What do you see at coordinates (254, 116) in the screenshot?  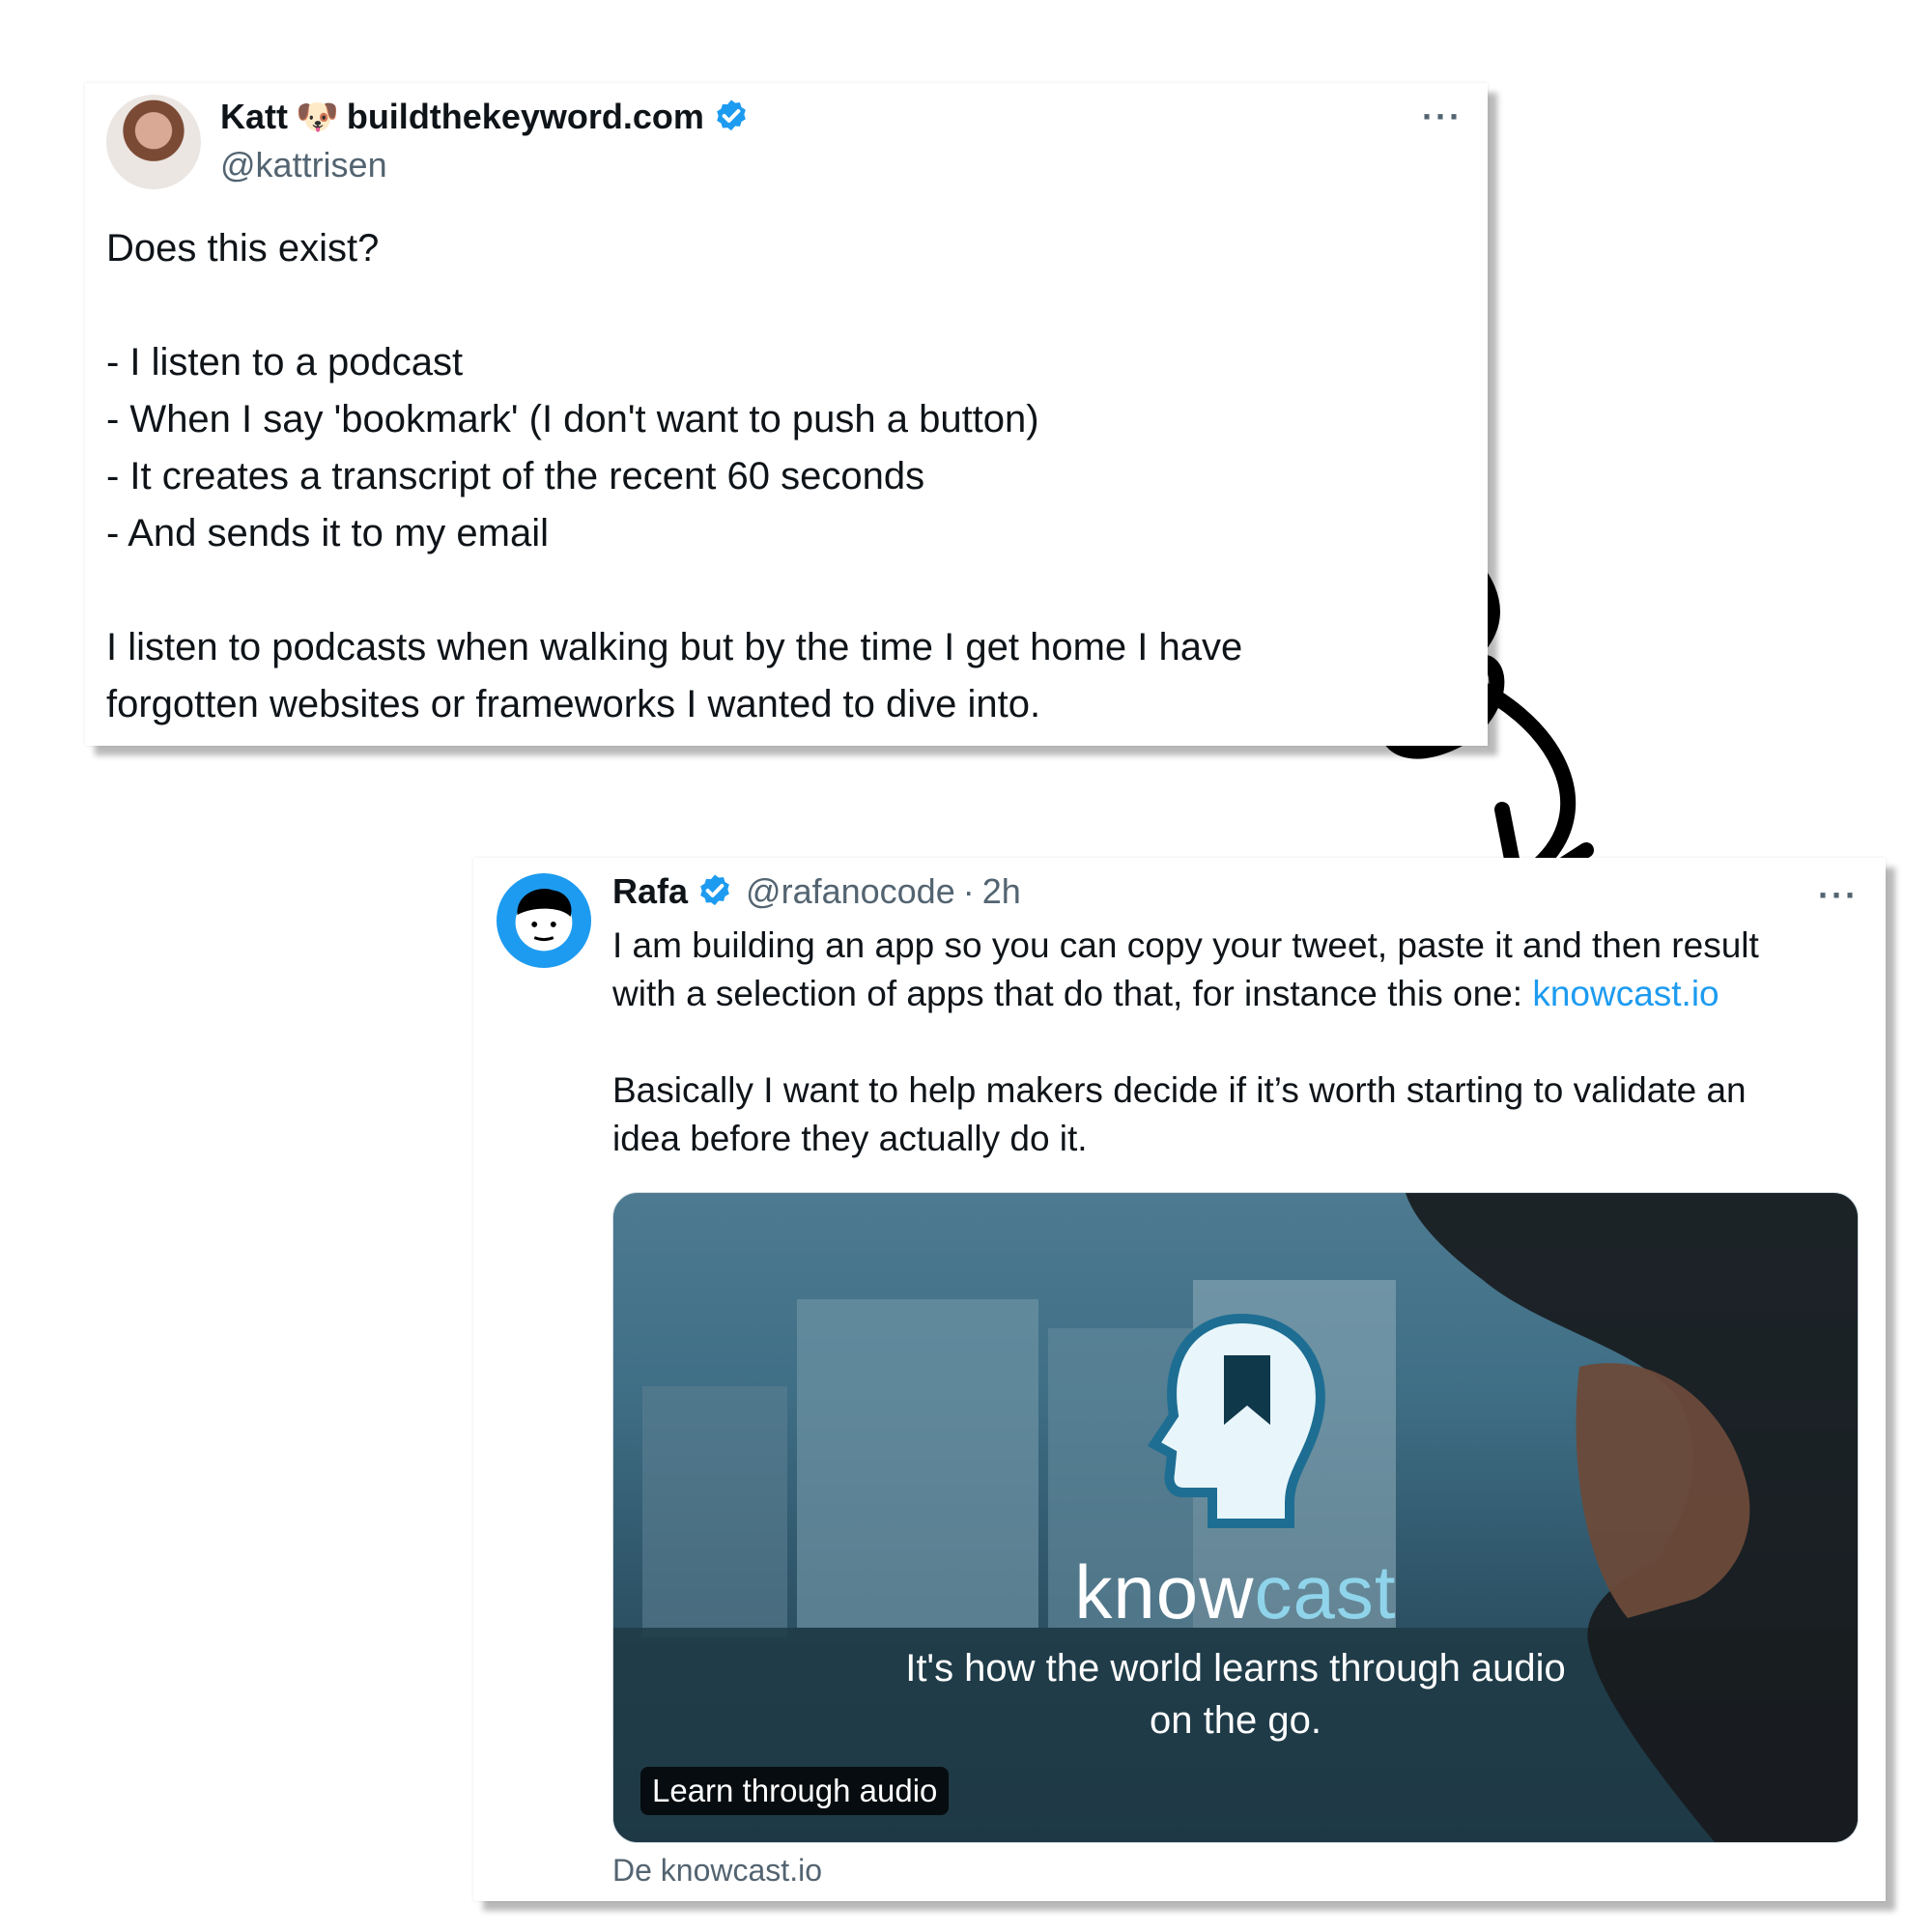 I see `display-name-text: Katt` at bounding box center [254, 116].